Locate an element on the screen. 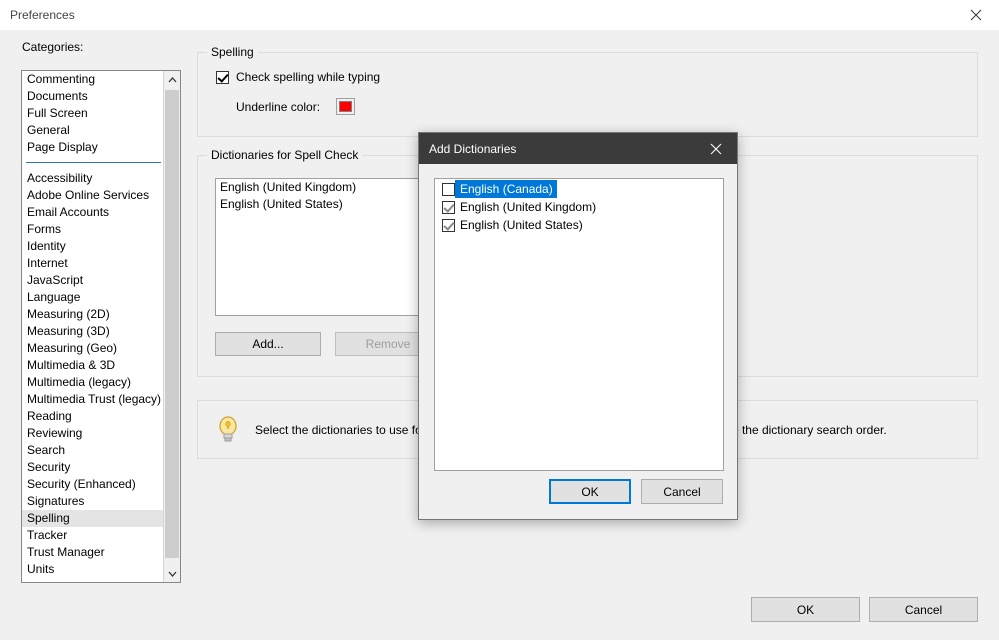 Image resolution: width=999 pixels, height=640 pixels. underline-color-row: Underline color: is located at coordinates (296, 106).